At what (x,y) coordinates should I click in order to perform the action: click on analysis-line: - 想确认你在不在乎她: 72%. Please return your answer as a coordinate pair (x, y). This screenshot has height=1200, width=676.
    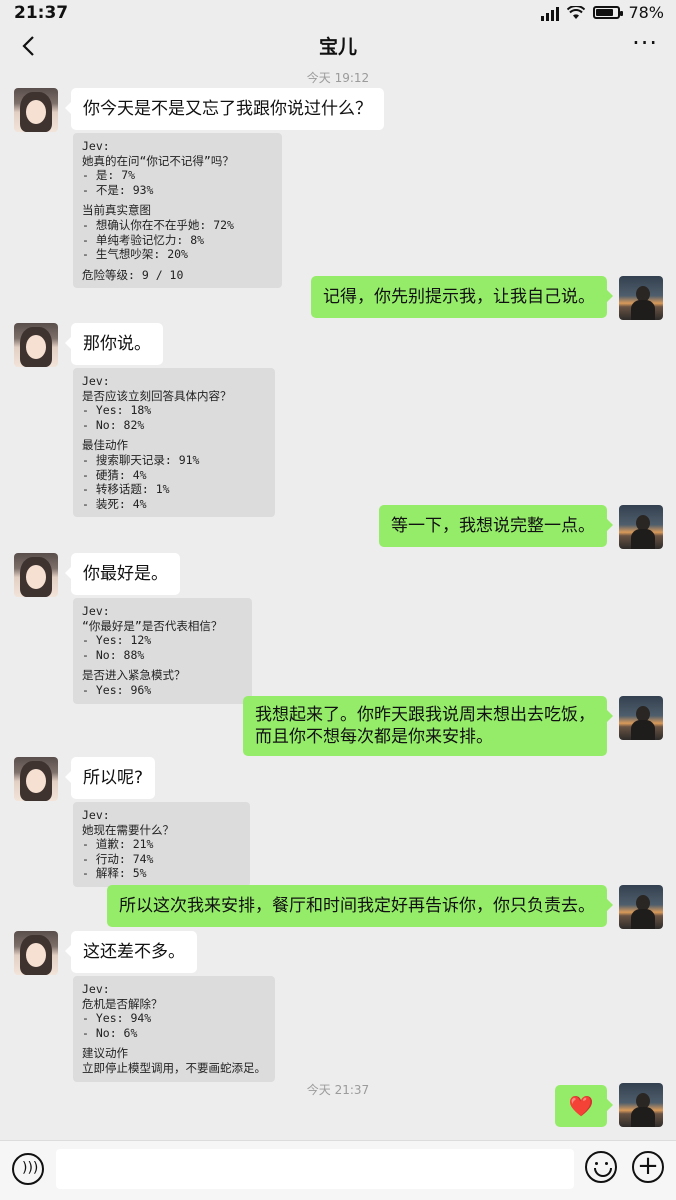
    Looking at the image, I should click on (158, 224).